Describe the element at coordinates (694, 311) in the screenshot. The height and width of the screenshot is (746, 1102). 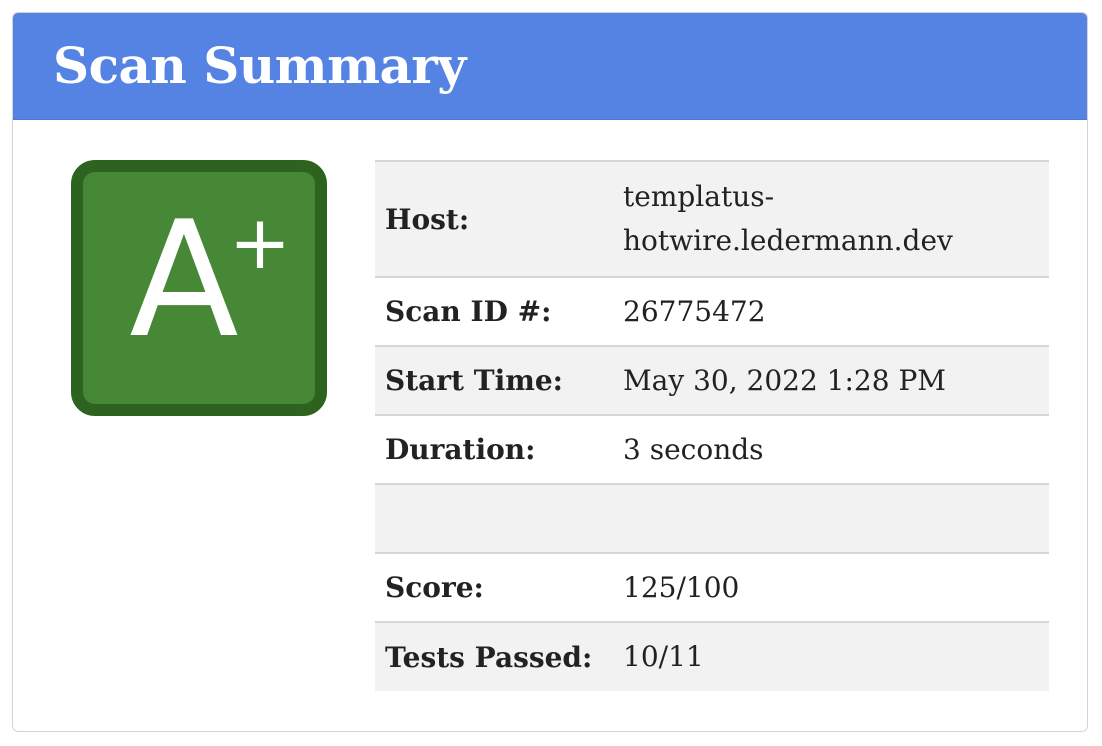
I see `scan-id-value: 26775472` at that location.